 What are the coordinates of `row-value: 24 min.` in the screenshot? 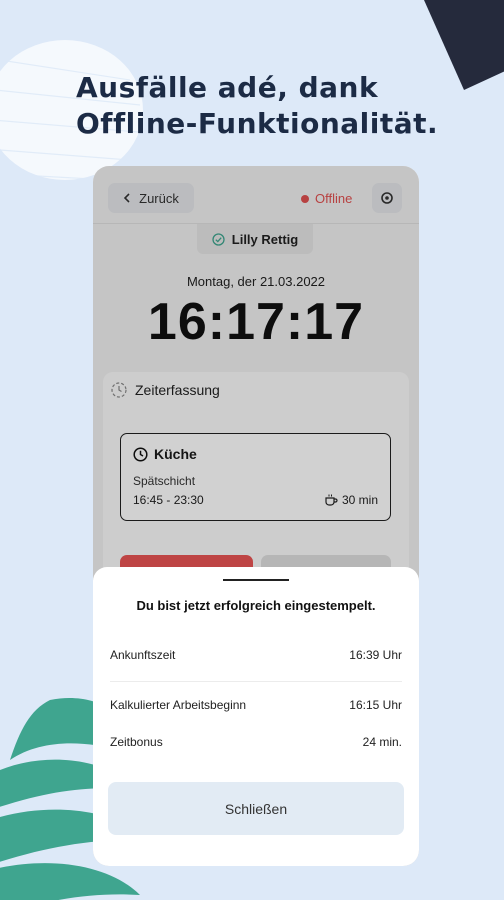 It's located at (382, 742).